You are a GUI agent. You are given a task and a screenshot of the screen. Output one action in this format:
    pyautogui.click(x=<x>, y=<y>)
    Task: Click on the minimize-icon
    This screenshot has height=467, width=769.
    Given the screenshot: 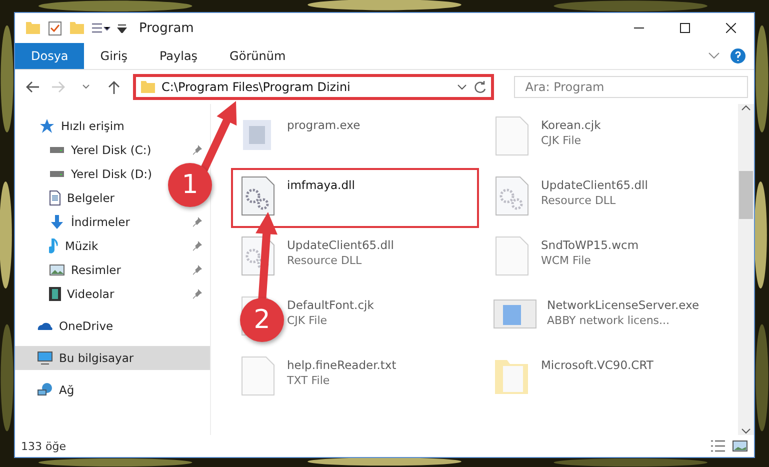 What is the action you would take?
    pyautogui.click(x=639, y=28)
    